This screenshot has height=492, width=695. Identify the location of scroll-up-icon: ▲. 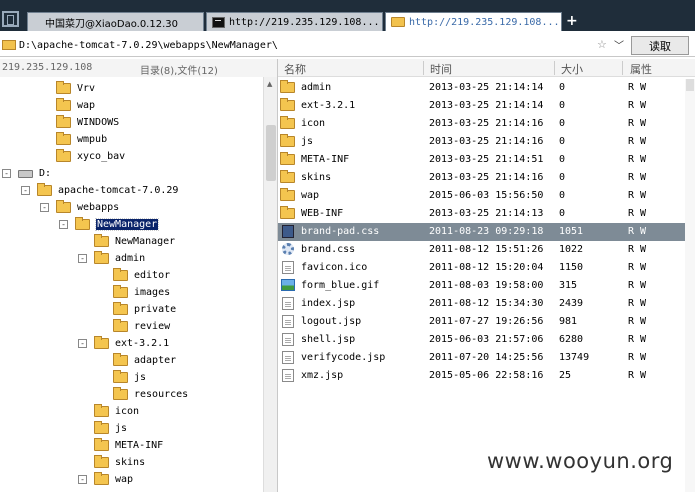
(269, 84).